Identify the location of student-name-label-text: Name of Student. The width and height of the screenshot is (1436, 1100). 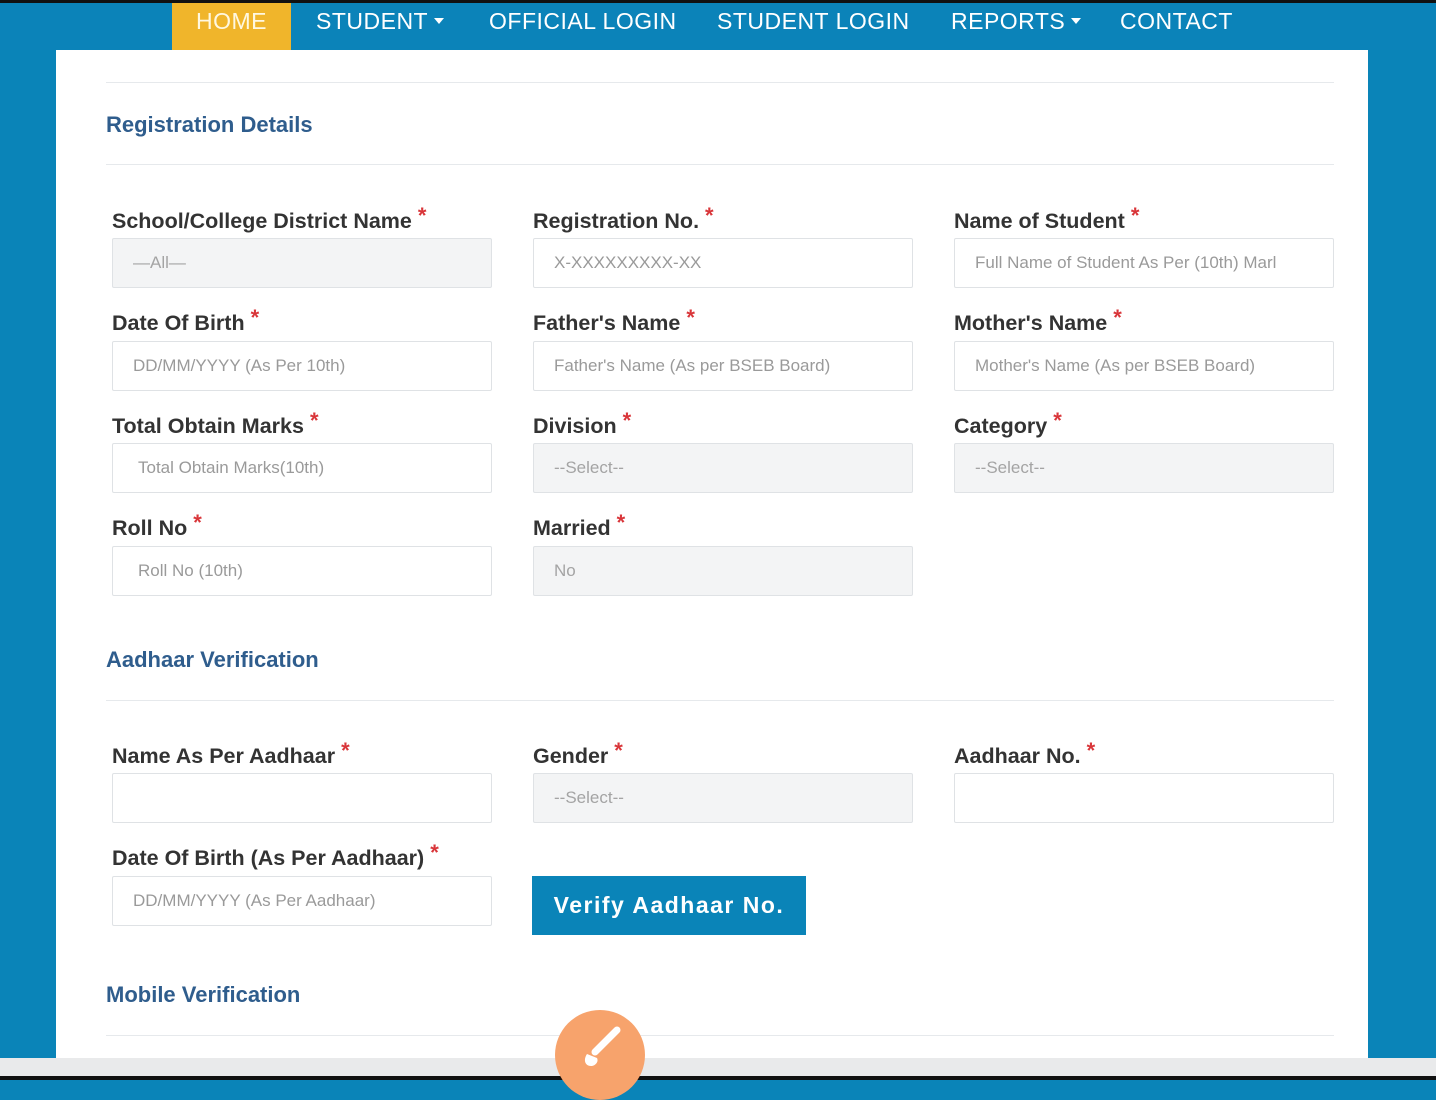
(1039, 221).